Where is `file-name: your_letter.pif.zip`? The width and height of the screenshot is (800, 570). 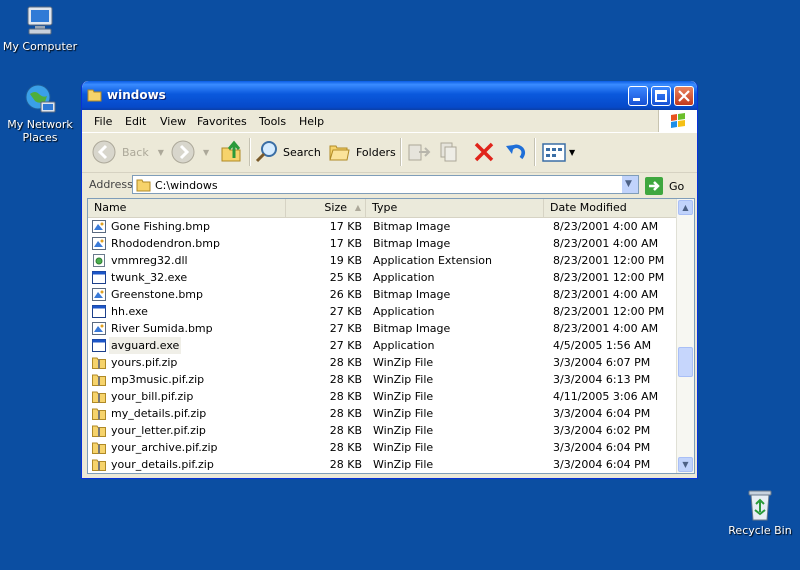 file-name: your_letter.pif.zip is located at coordinates (158, 430).